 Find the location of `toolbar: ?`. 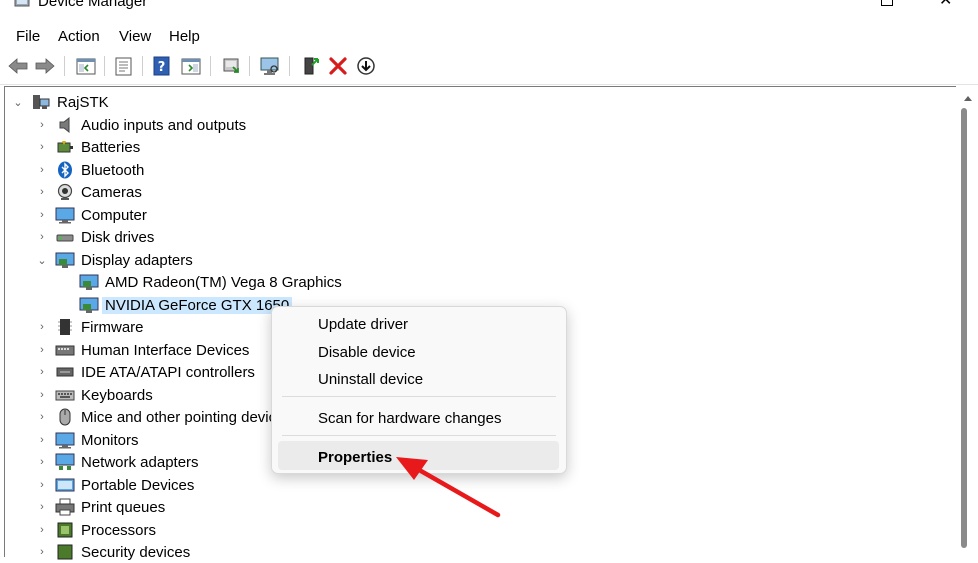

toolbar: ? is located at coordinates (489, 66).